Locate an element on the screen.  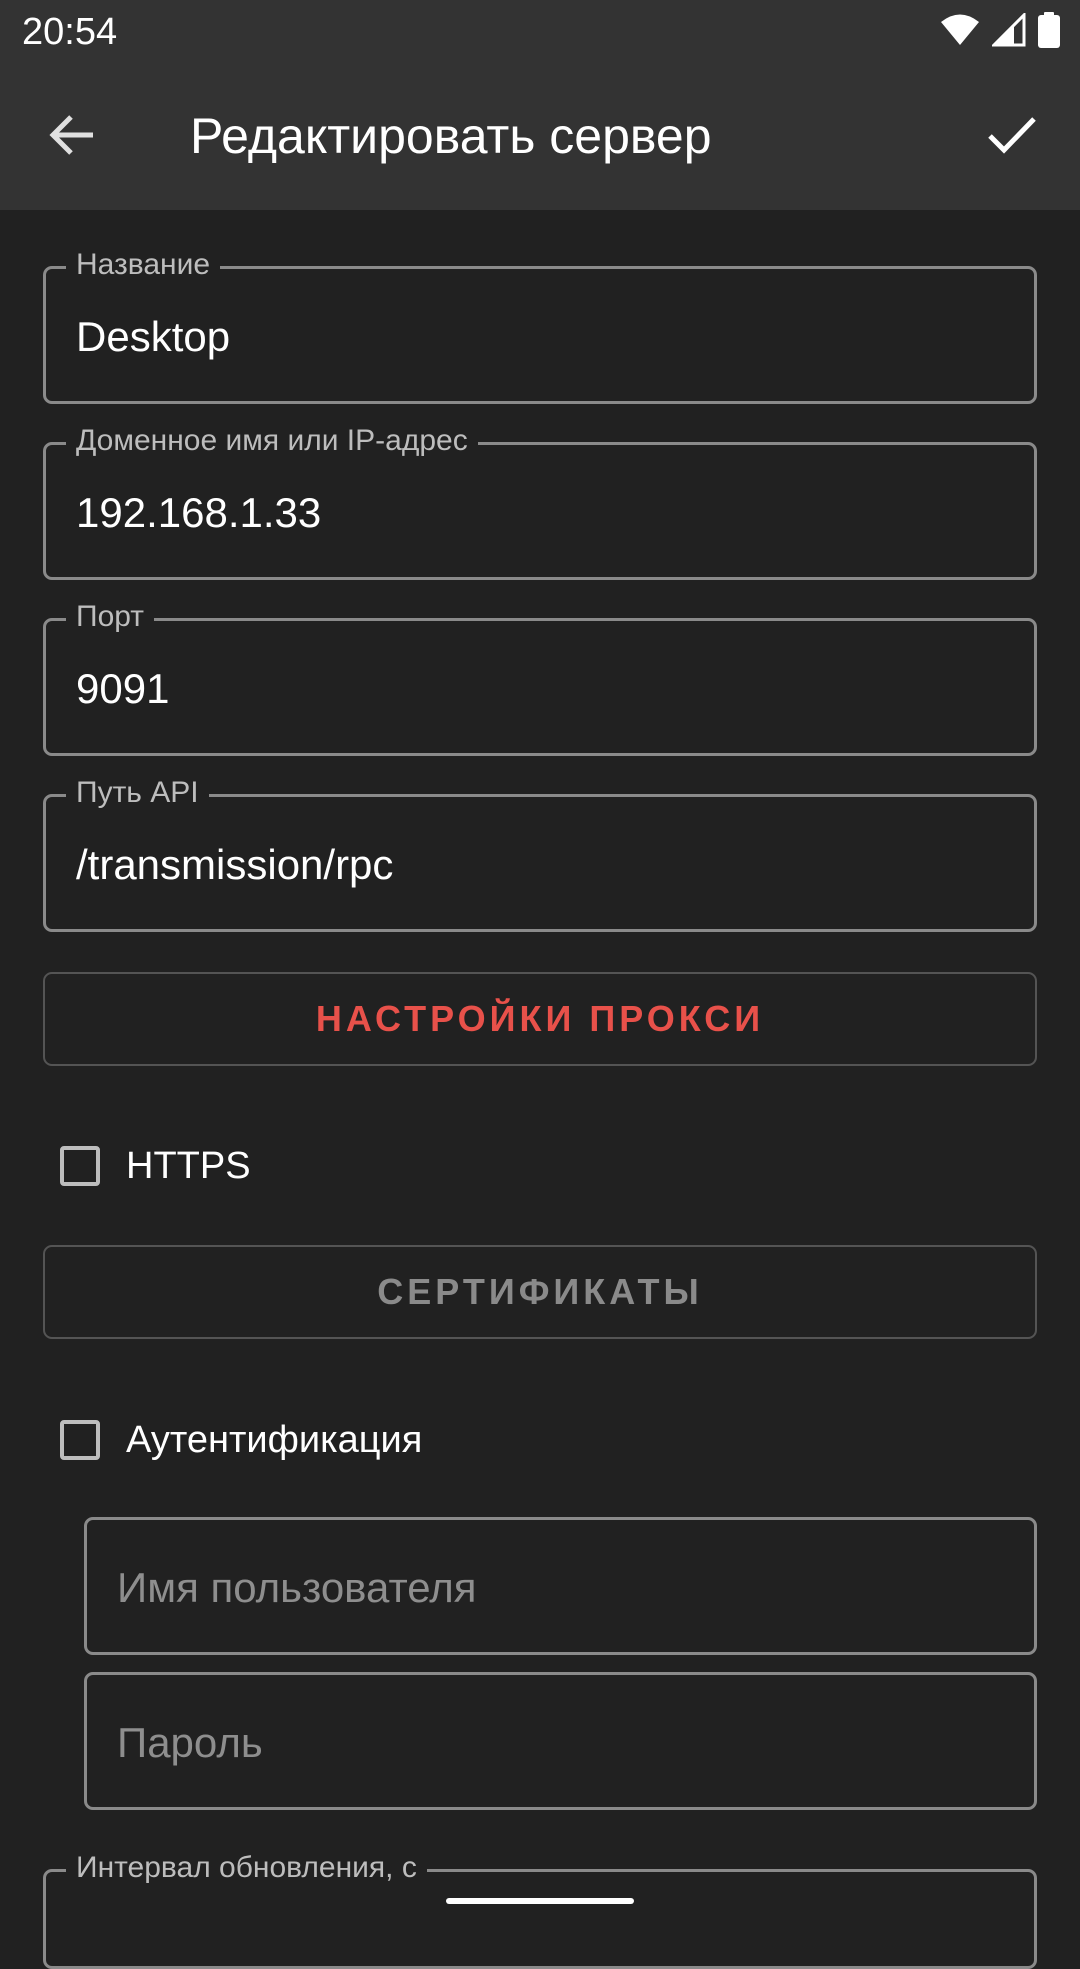
certificates-button: СЕРТИФИКАТЫ is located at coordinates (540, 1292).